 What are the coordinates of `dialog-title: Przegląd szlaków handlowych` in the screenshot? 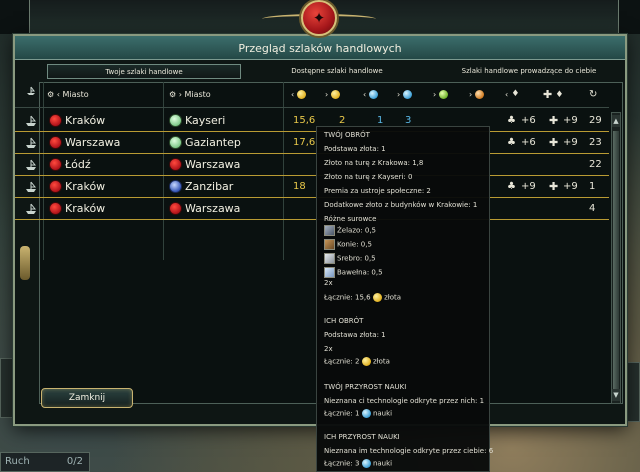 It's located at (320, 48).